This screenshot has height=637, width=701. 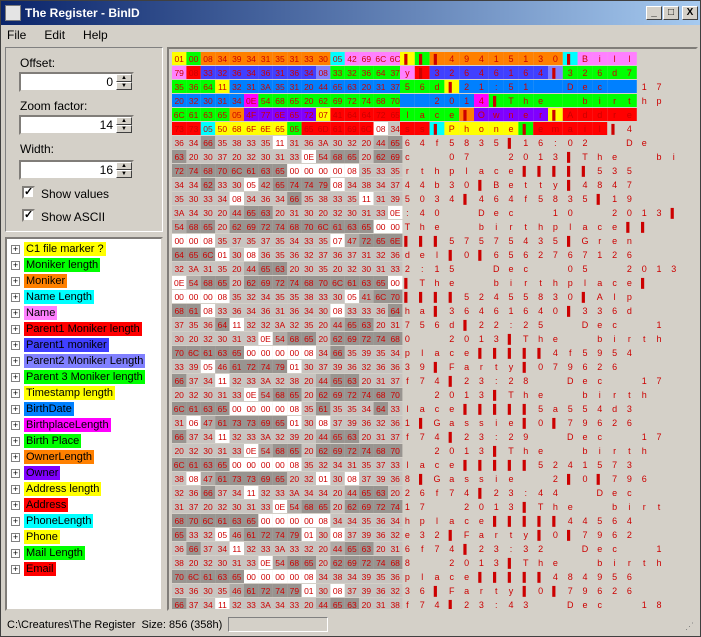 What do you see at coordinates (179, 451) in the screenshot?
I see `hex-byte: 20` at bounding box center [179, 451].